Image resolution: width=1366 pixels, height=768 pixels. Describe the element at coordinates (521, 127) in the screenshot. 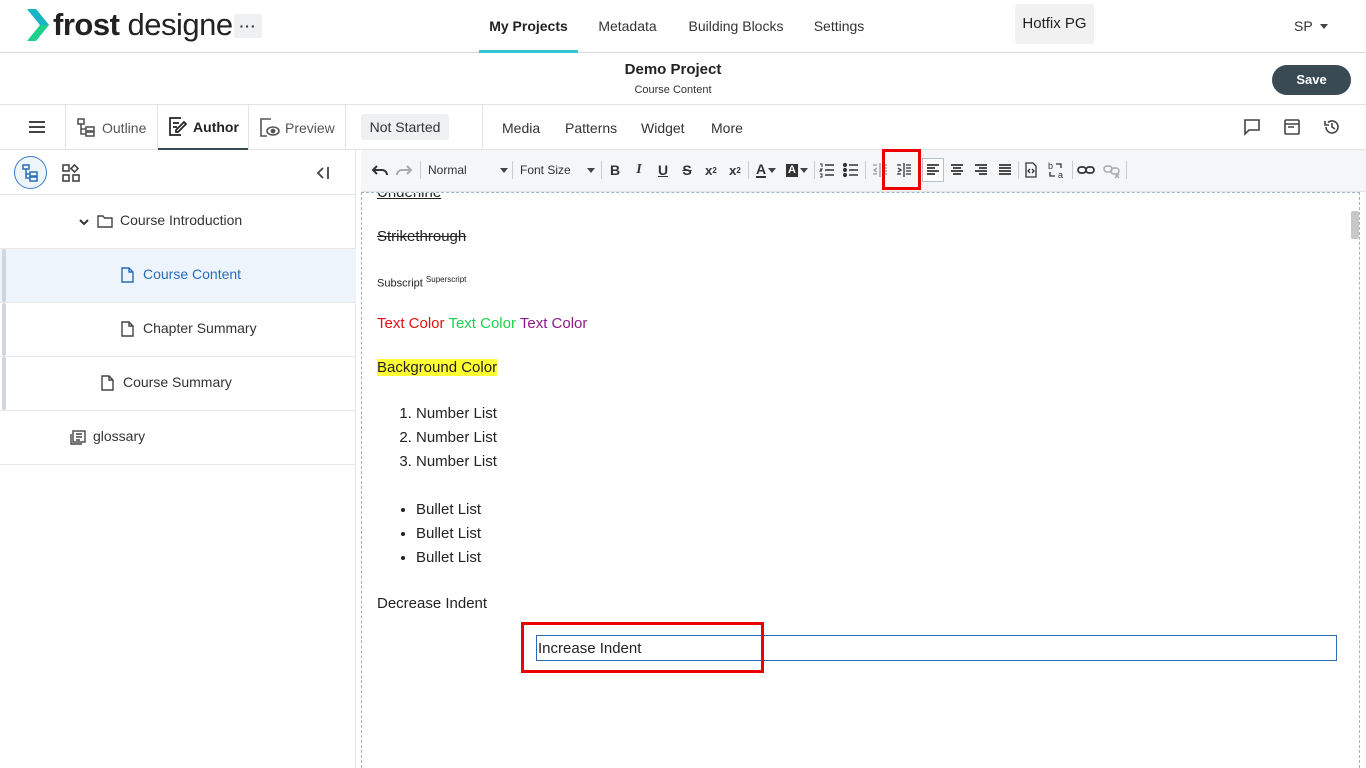

I see `tab-media: Media` at that location.